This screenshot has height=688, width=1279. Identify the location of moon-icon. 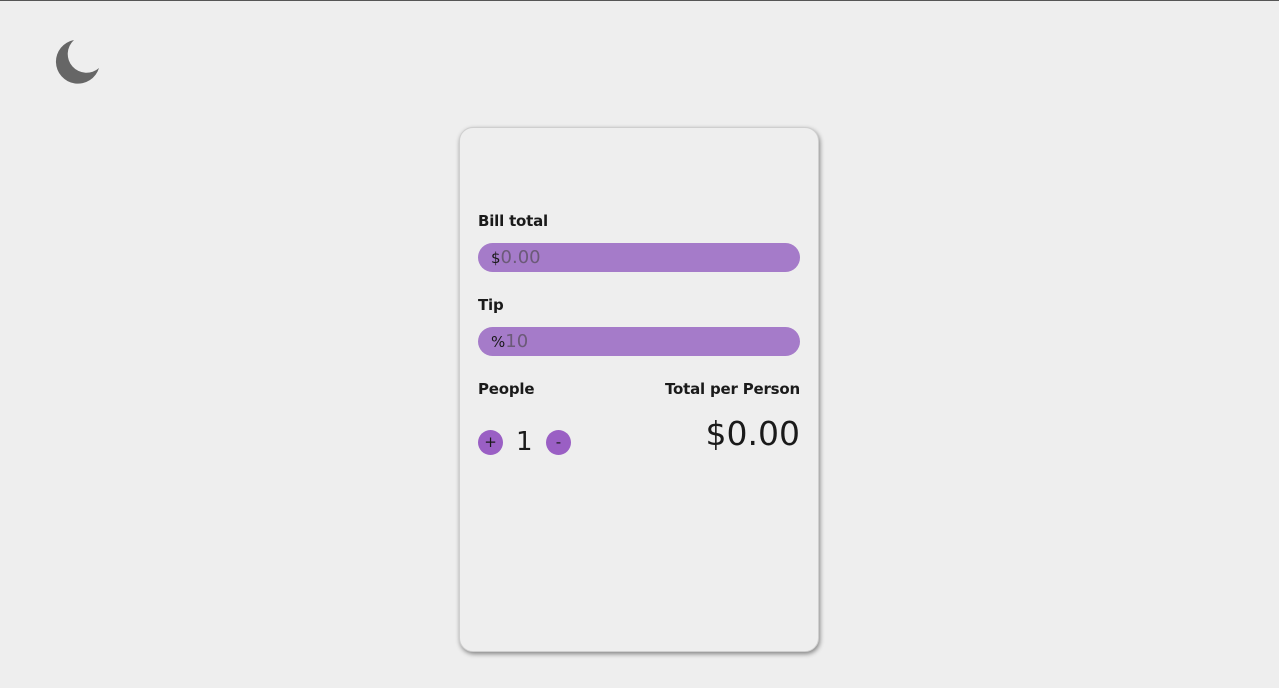
(77, 62).